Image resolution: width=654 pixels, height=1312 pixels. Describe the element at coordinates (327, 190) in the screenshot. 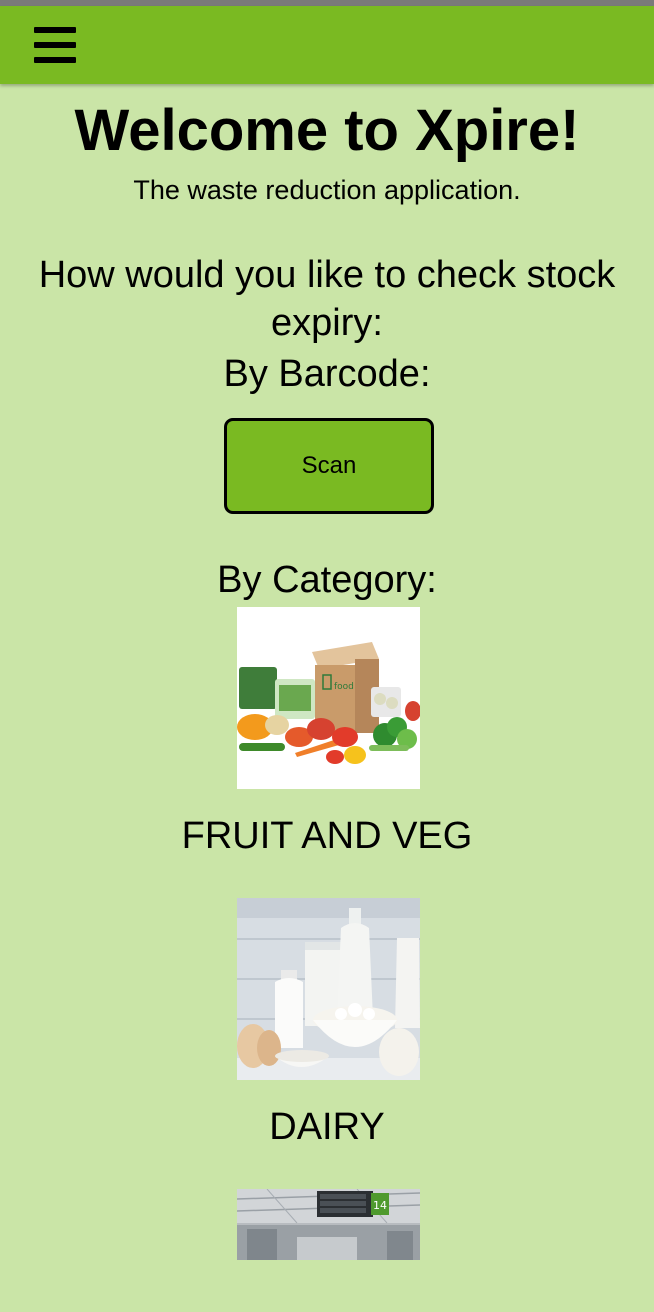

I see `page-subtitle: The waste reduction application.` at that location.